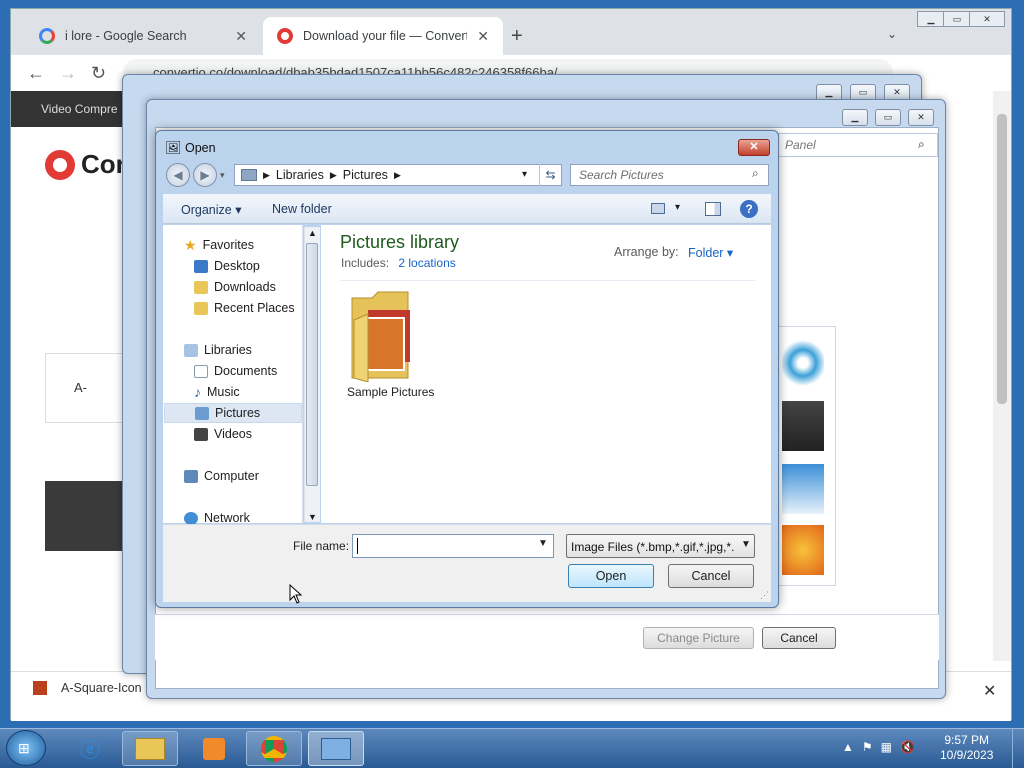 The image size is (1024, 768). What do you see at coordinates (233, 413) in the screenshot?
I see `nav-pictures: Pictures` at bounding box center [233, 413].